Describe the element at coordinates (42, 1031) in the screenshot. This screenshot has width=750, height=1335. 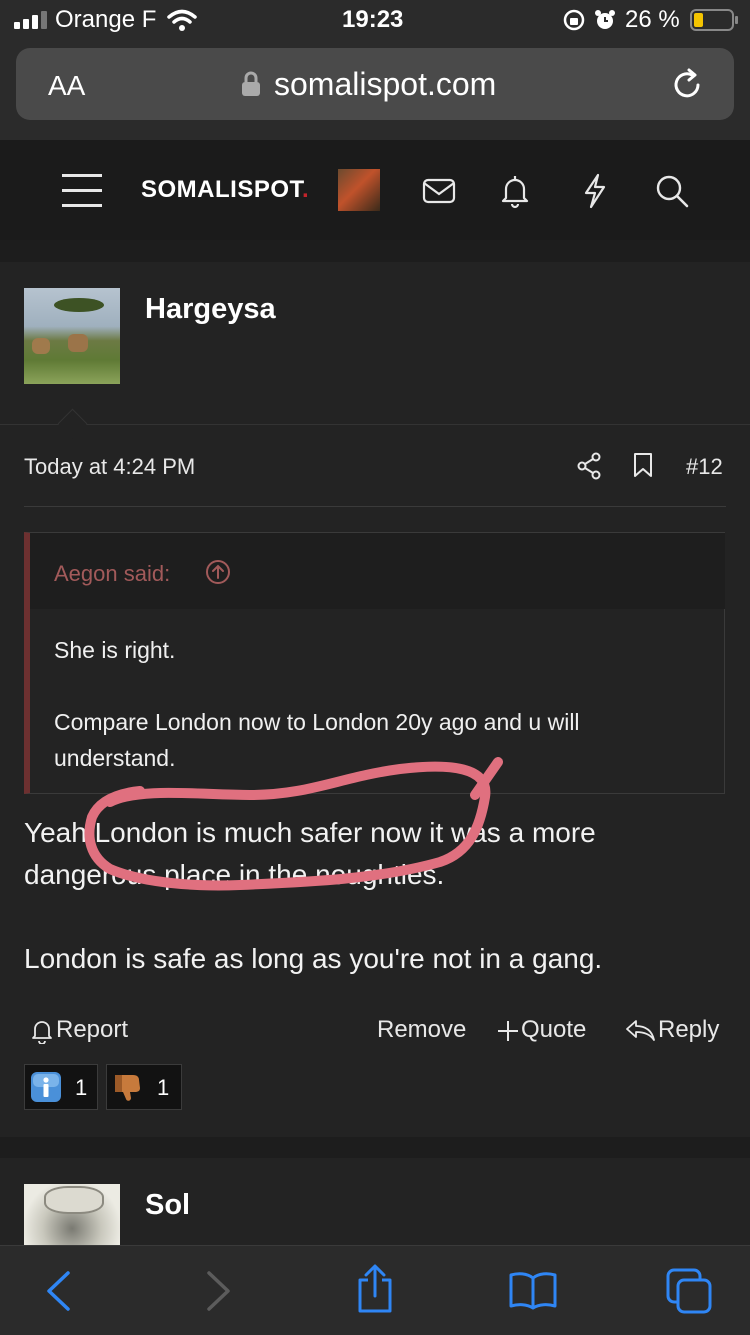
I see `report-bell-icon` at that location.